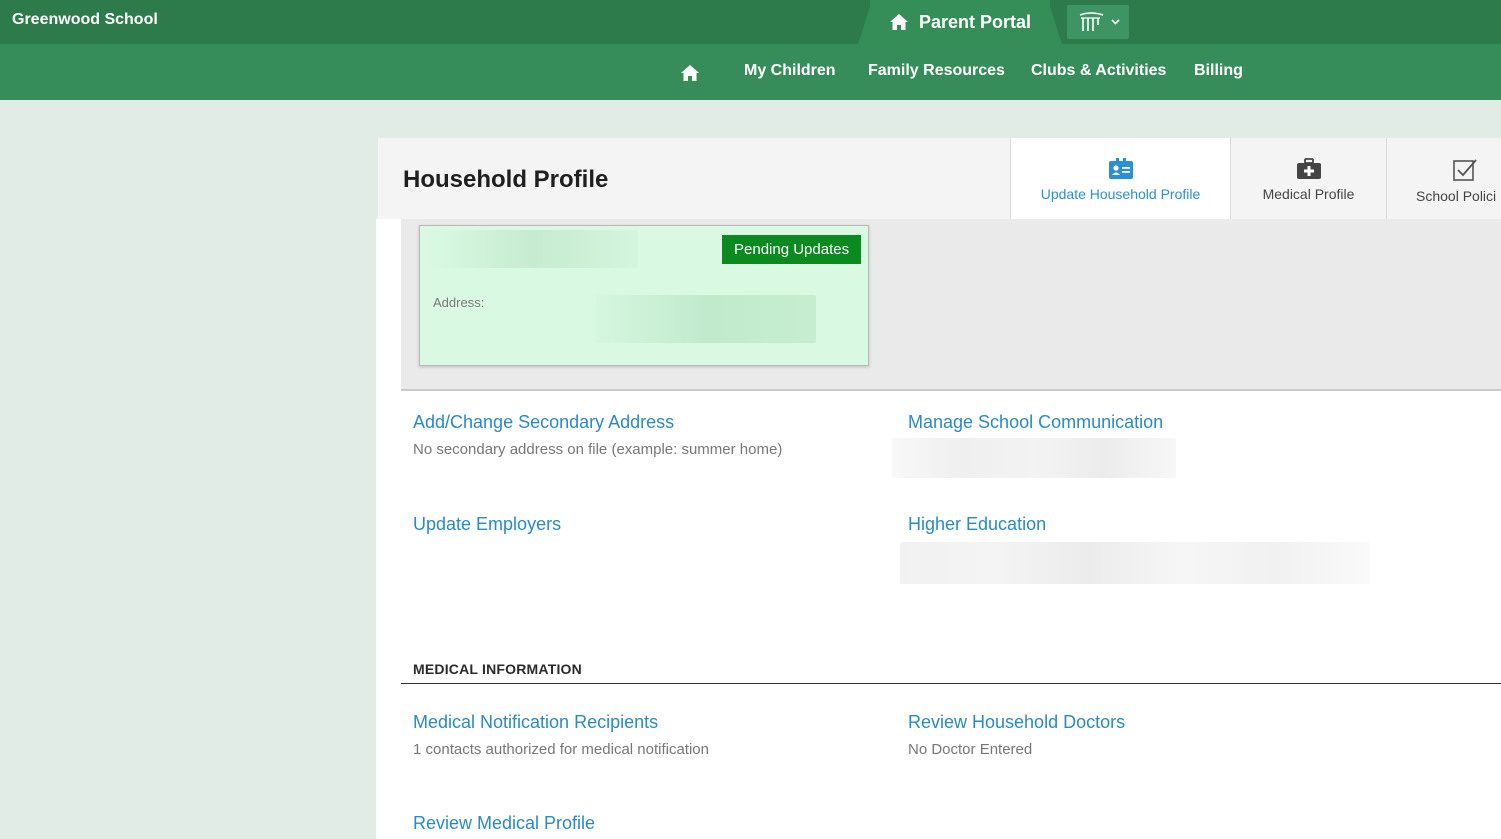 The width and height of the screenshot is (1501, 839). What do you see at coordinates (1115, 22) in the screenshot?
I see `chevron-down-icon` at bounding box center [1115, 22].